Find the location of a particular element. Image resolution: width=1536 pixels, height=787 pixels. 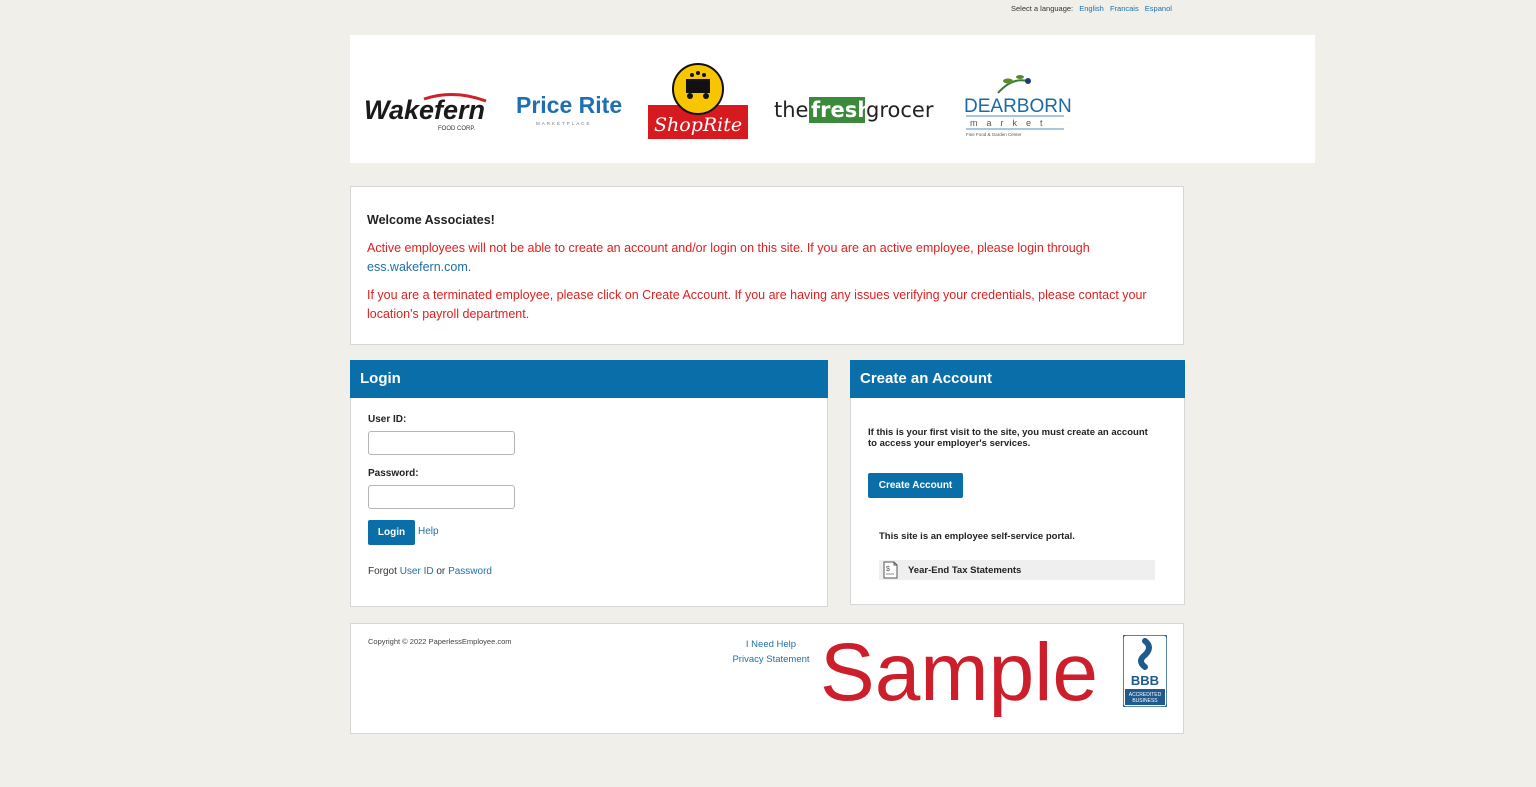

user-id-label: User ID: is located at coordinates (387, 419).